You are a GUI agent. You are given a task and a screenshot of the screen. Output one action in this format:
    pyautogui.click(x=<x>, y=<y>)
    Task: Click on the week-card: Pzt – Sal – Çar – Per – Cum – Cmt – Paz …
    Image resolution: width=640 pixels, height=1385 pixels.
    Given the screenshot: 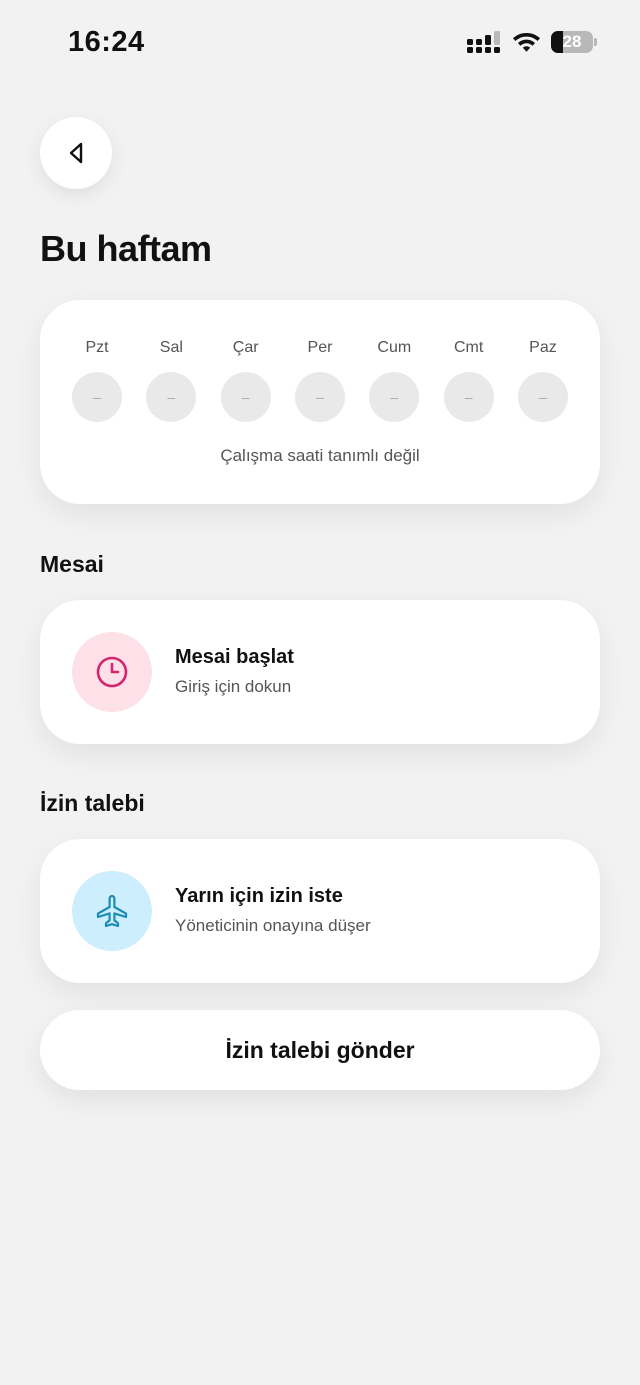 What is the action you would take?
    pyautogui.click(x=320, y=402)
    